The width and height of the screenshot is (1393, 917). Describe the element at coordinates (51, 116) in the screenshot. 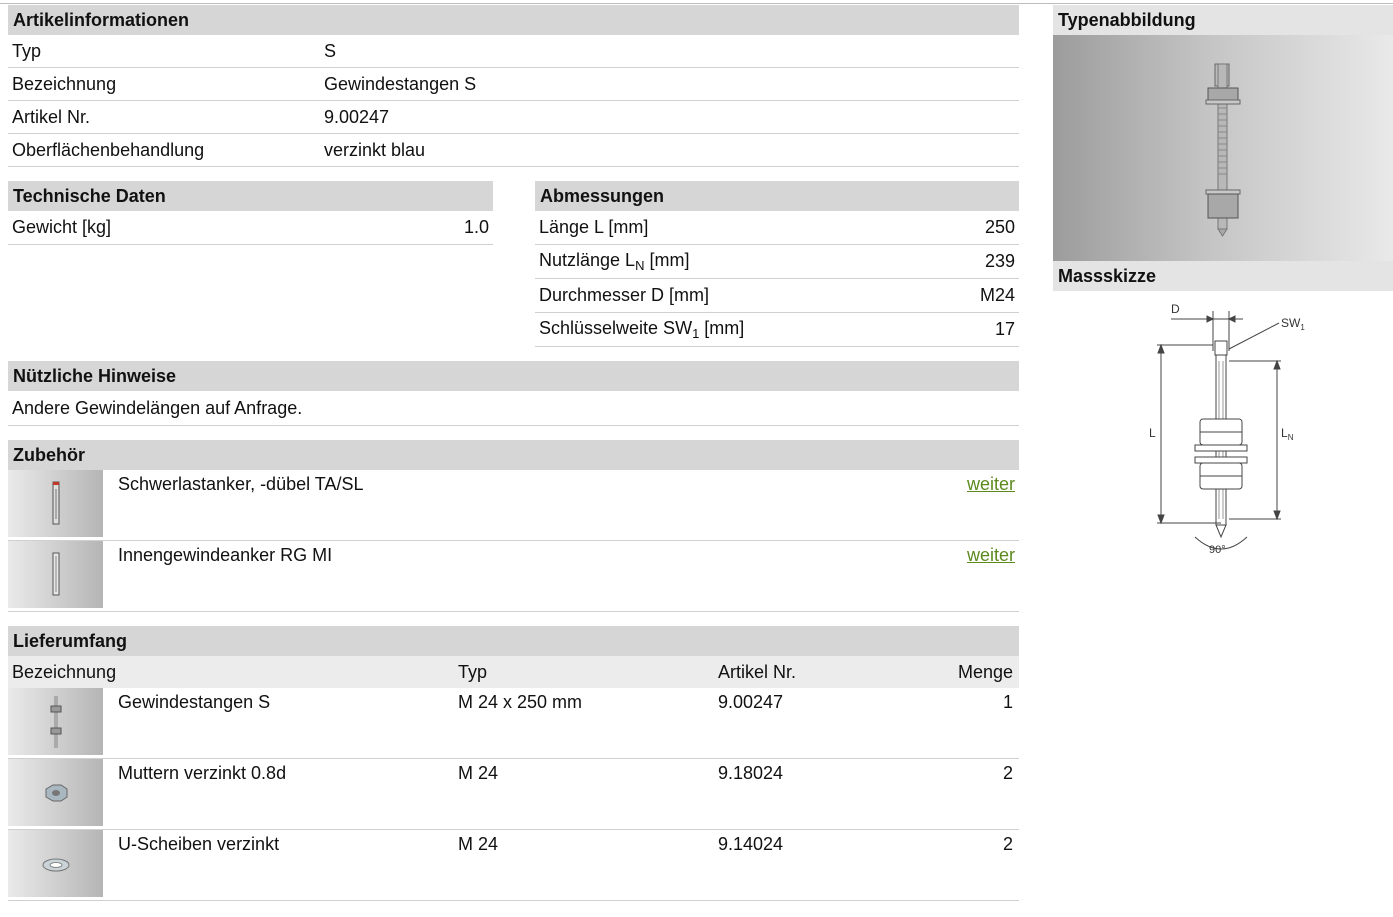

I see `row-label: Artikel Nr.` at that location.